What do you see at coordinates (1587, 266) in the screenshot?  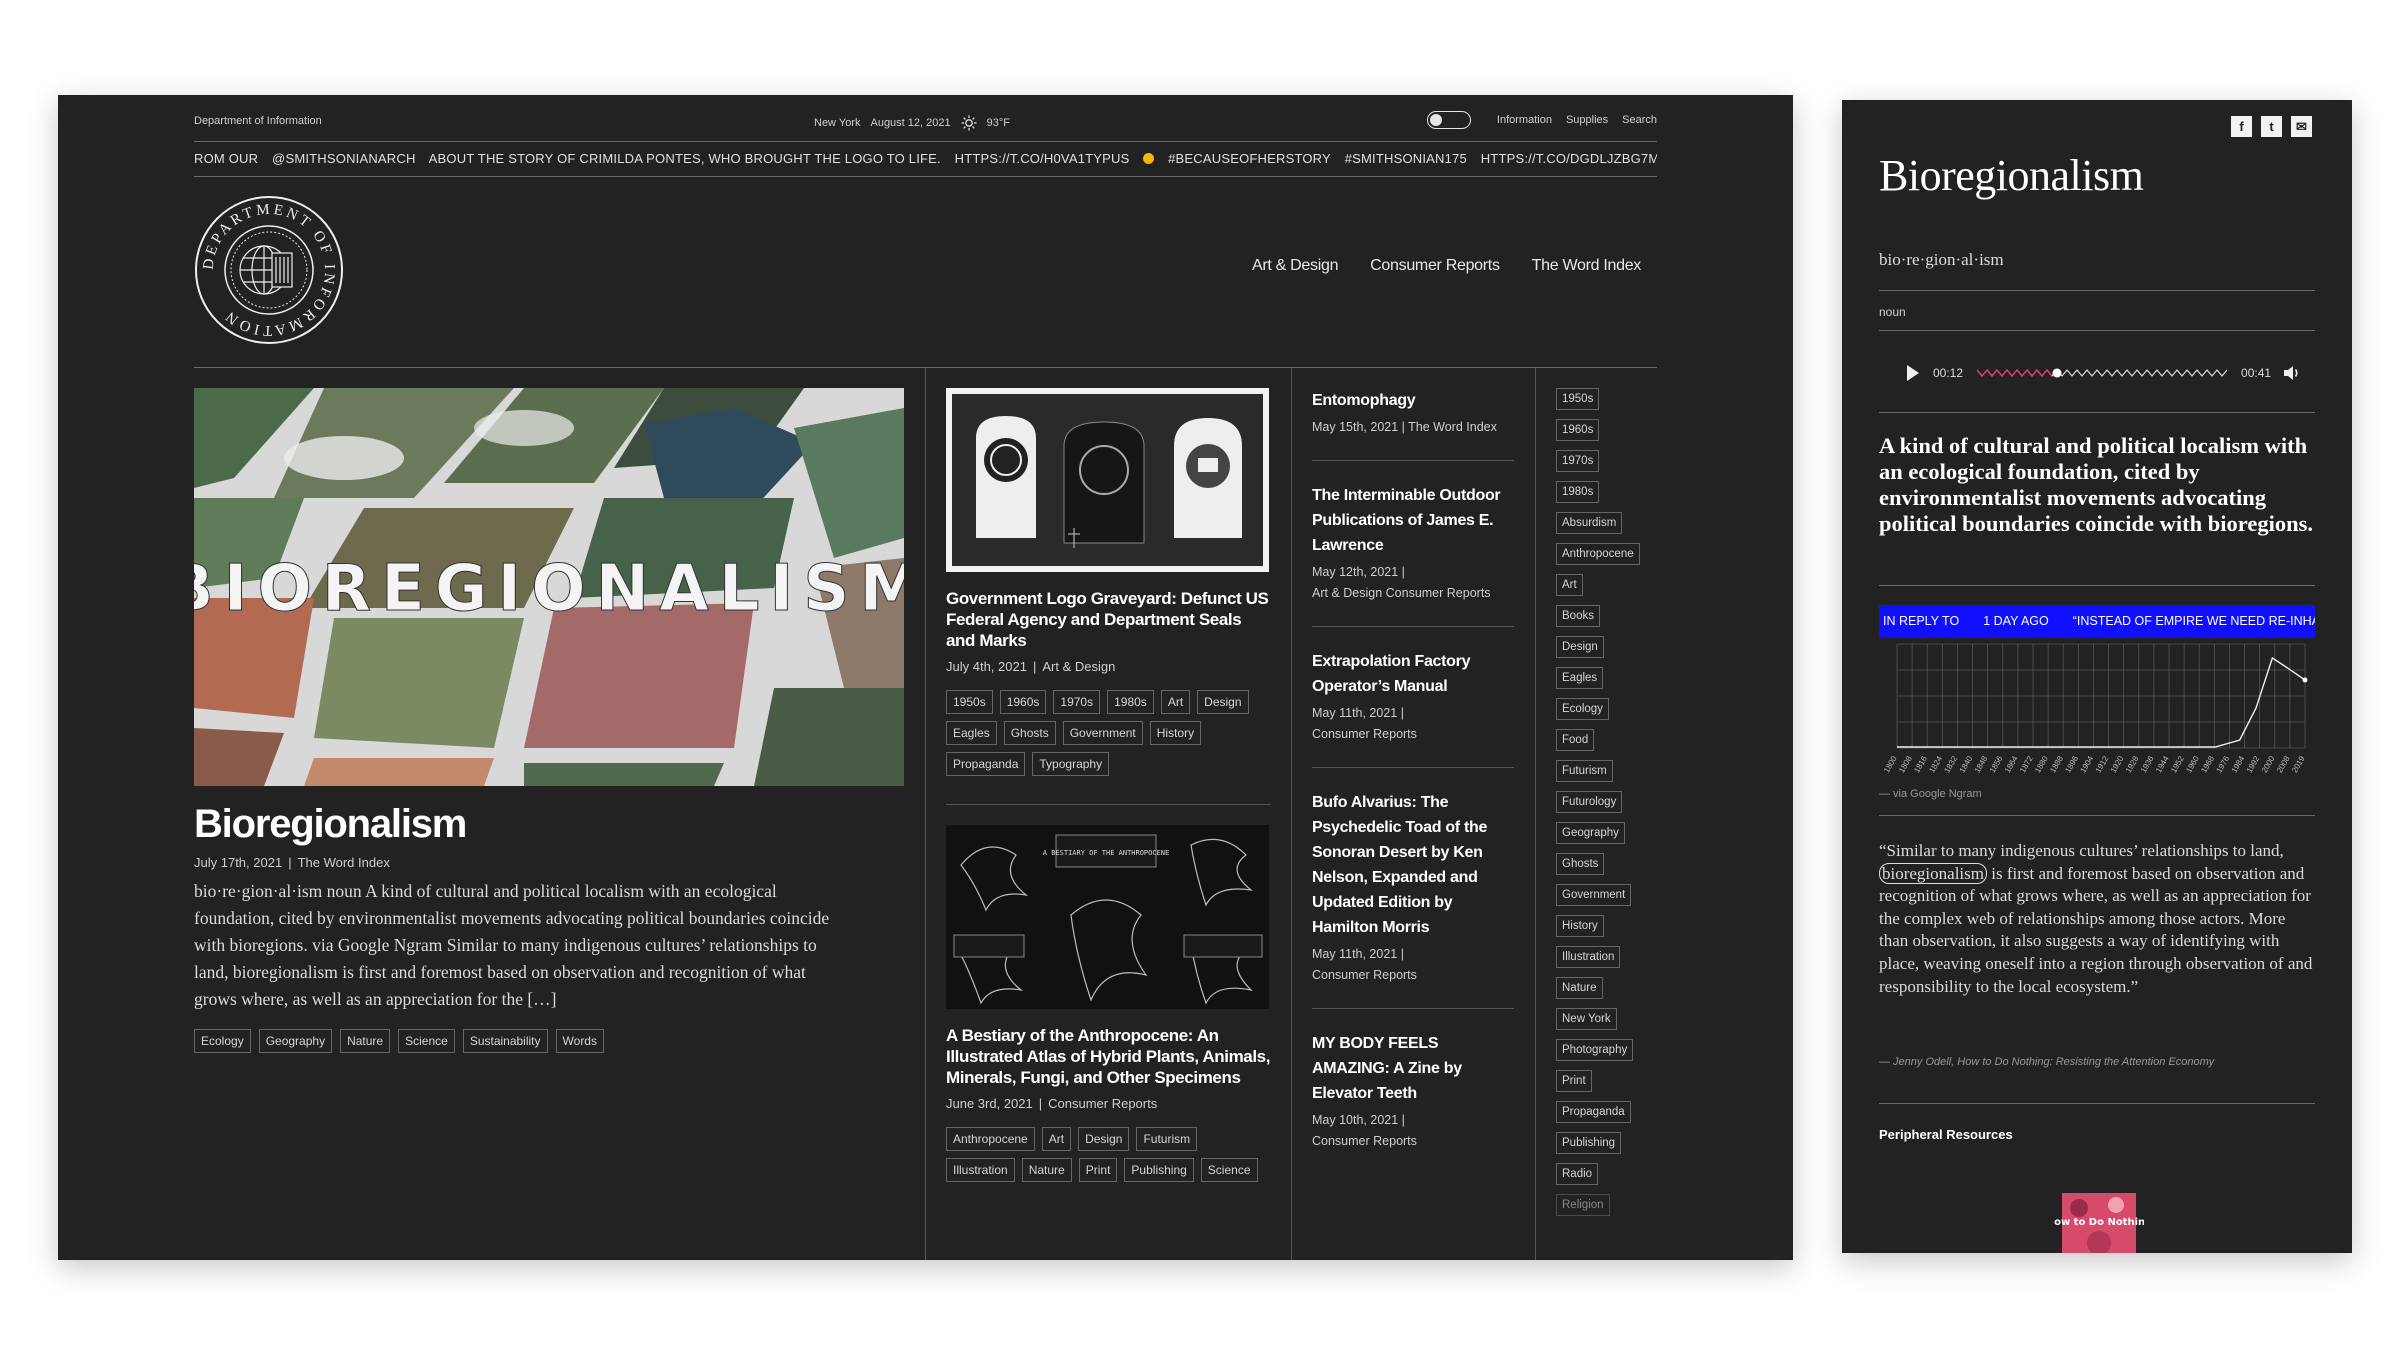 I see `nav-word-index: The Word Index` at bounding box center [1587, 266].